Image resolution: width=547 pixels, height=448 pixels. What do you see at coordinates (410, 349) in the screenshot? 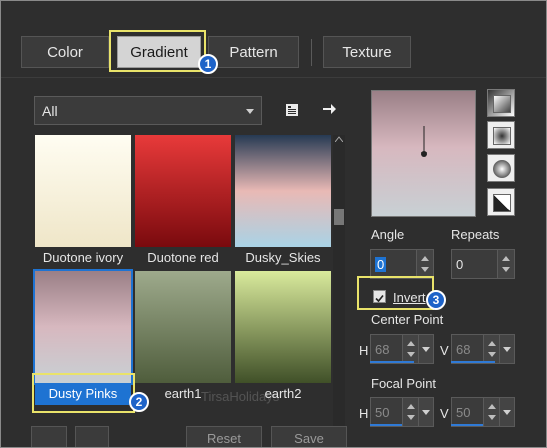
I see `center-h-stepper` at bounding box center [410, 349].